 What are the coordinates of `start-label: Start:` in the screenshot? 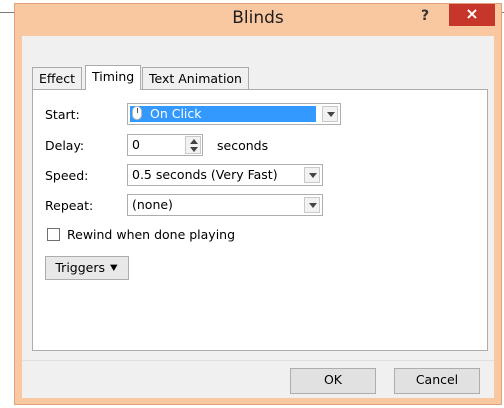 It's located at (62, 114).